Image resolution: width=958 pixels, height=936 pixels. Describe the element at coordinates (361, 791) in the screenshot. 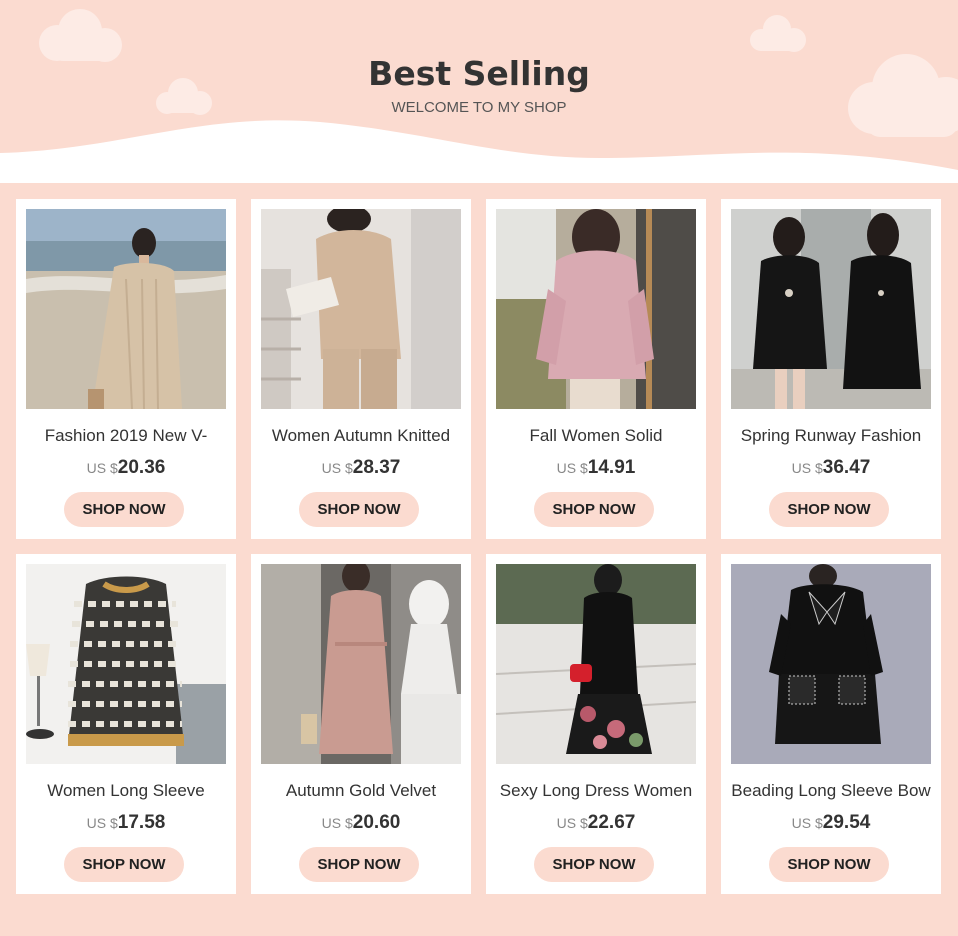

I see `product-name: Autumn Gold Velvet` at that location.